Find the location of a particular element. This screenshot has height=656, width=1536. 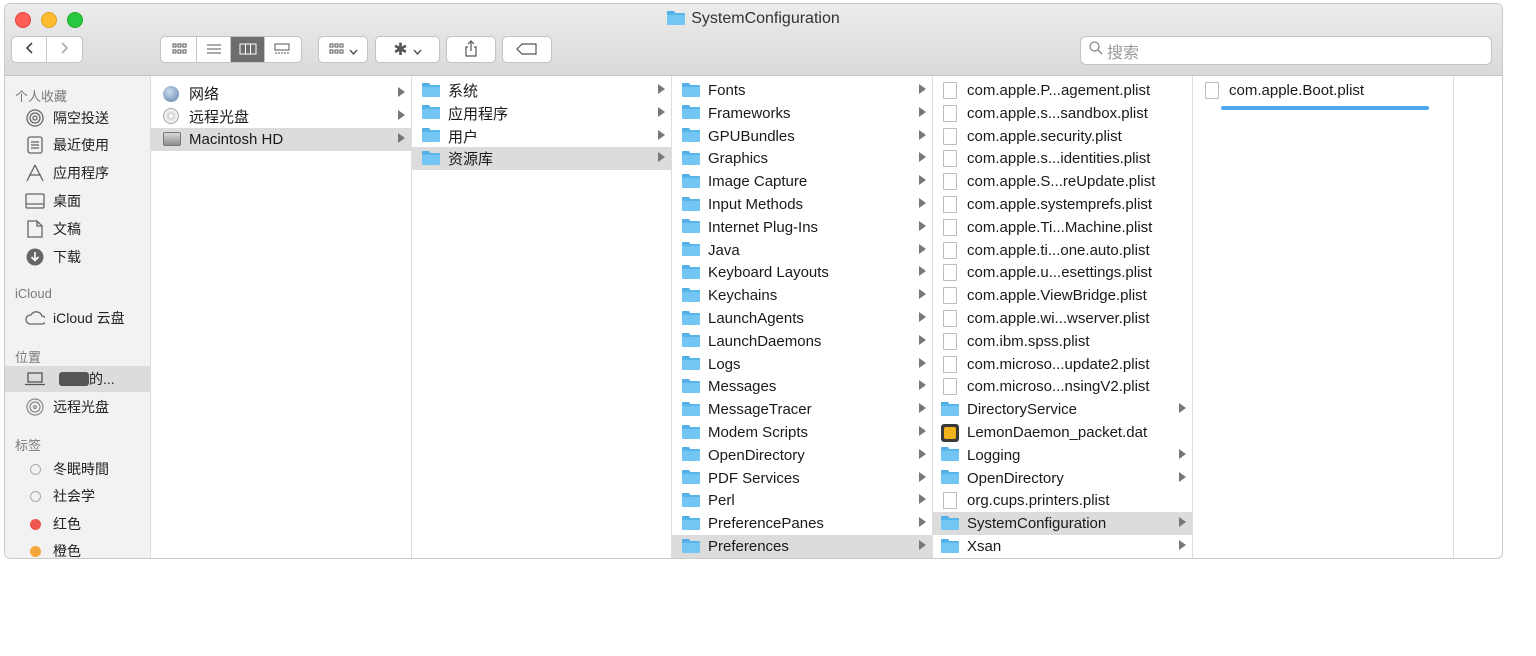

file-row: LemonDaemon_packet.dat is located at coordinates (1062, 432).